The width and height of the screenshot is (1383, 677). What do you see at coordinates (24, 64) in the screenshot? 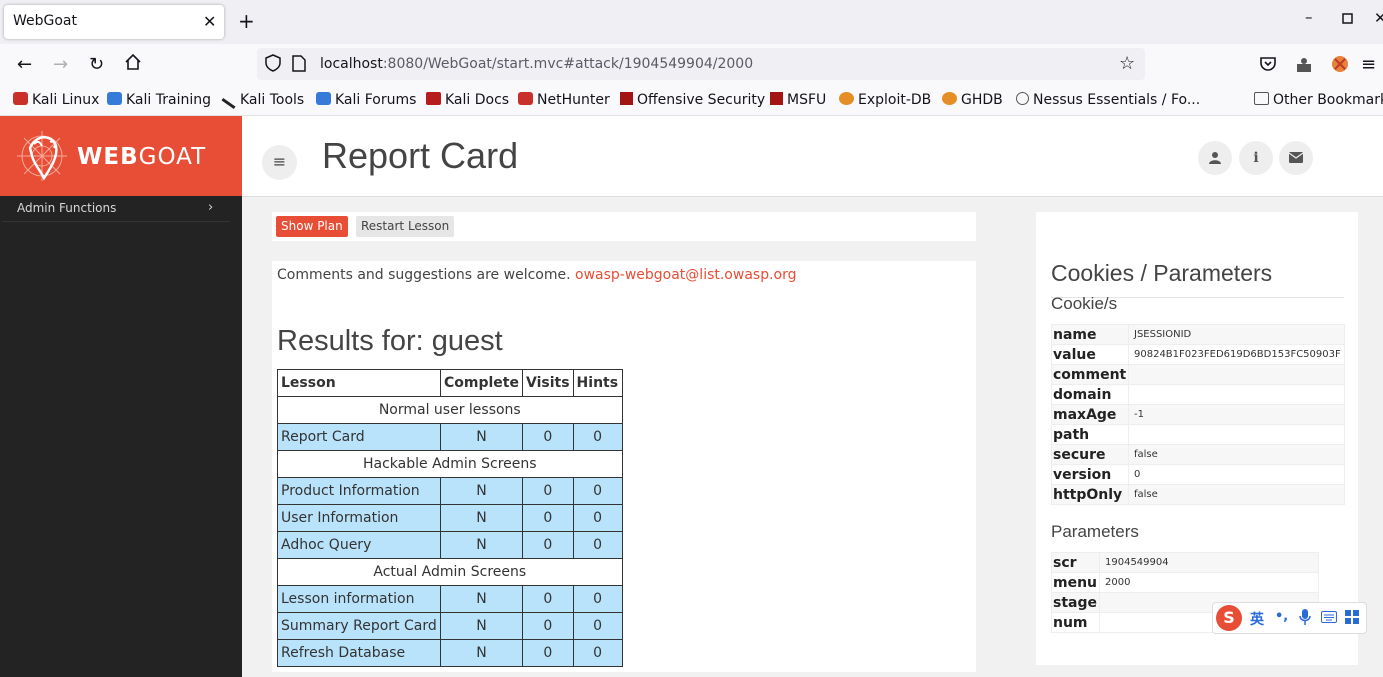
I see `back-icon: ←` at bounding box center [24, 64].